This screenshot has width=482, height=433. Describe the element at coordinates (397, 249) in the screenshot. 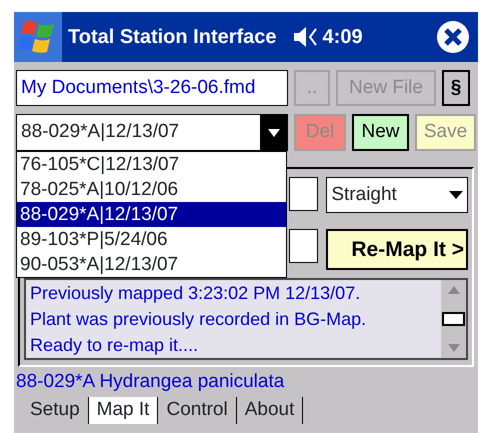

I see `remap-button: Re-Map It >` at that location.